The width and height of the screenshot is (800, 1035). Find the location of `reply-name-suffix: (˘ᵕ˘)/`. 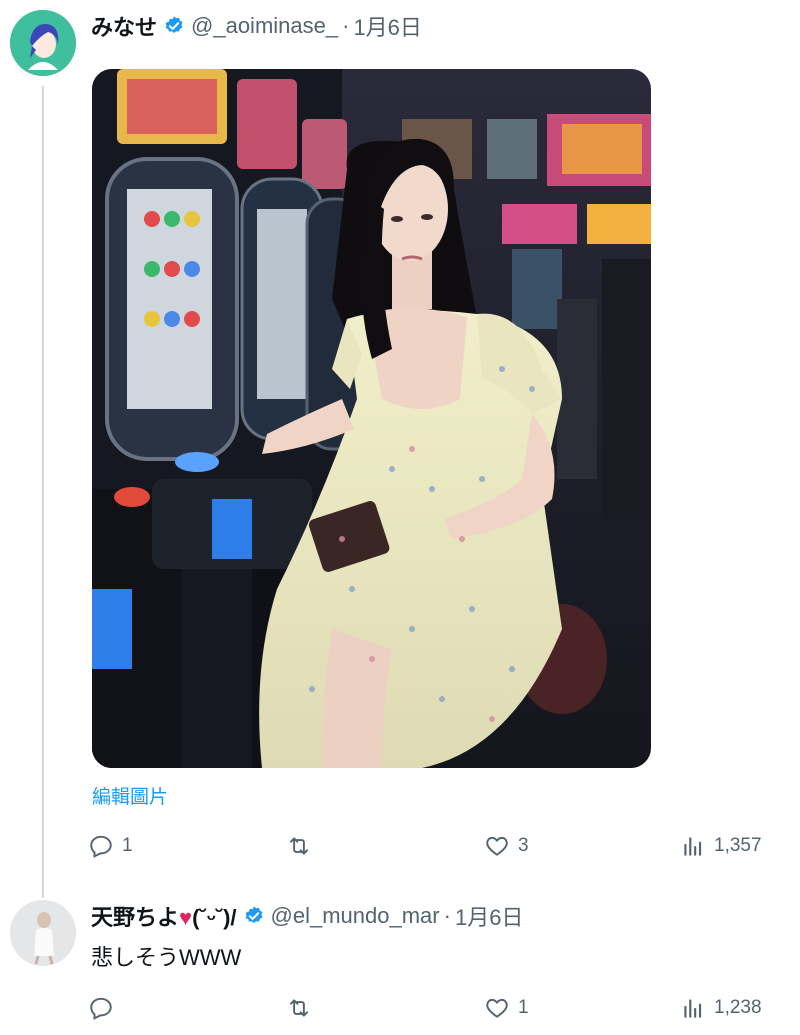

reply-name-suffix: (˘ᵕ˘)/ is located at coordinates (214, 917).